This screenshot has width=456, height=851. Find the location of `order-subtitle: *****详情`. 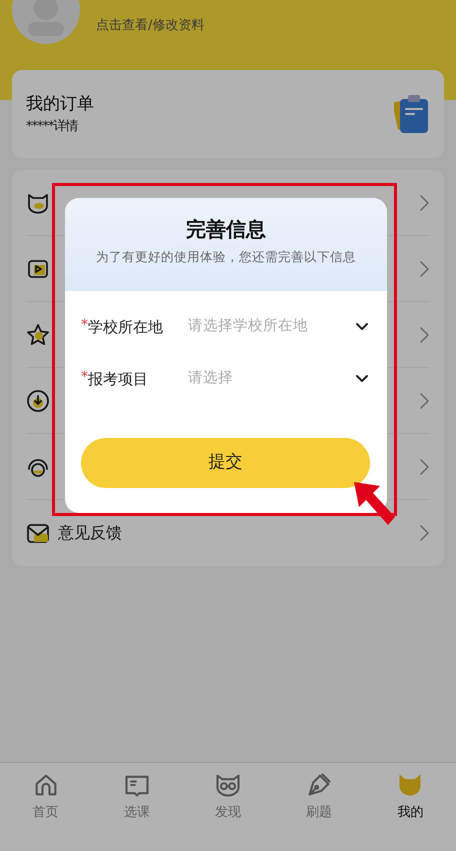

order-subtitle: *****详情 is located at coordinates (52, 127).